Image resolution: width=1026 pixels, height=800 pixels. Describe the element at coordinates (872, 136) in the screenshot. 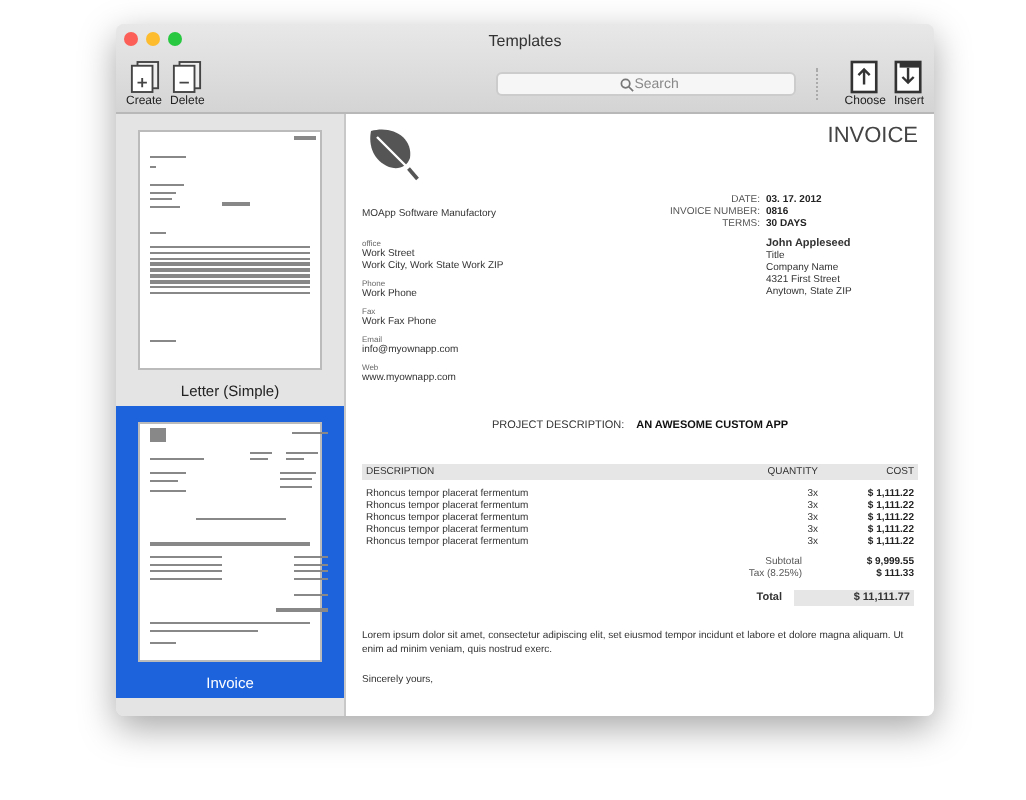

I see `invoice-title: INVOICE` at that location.